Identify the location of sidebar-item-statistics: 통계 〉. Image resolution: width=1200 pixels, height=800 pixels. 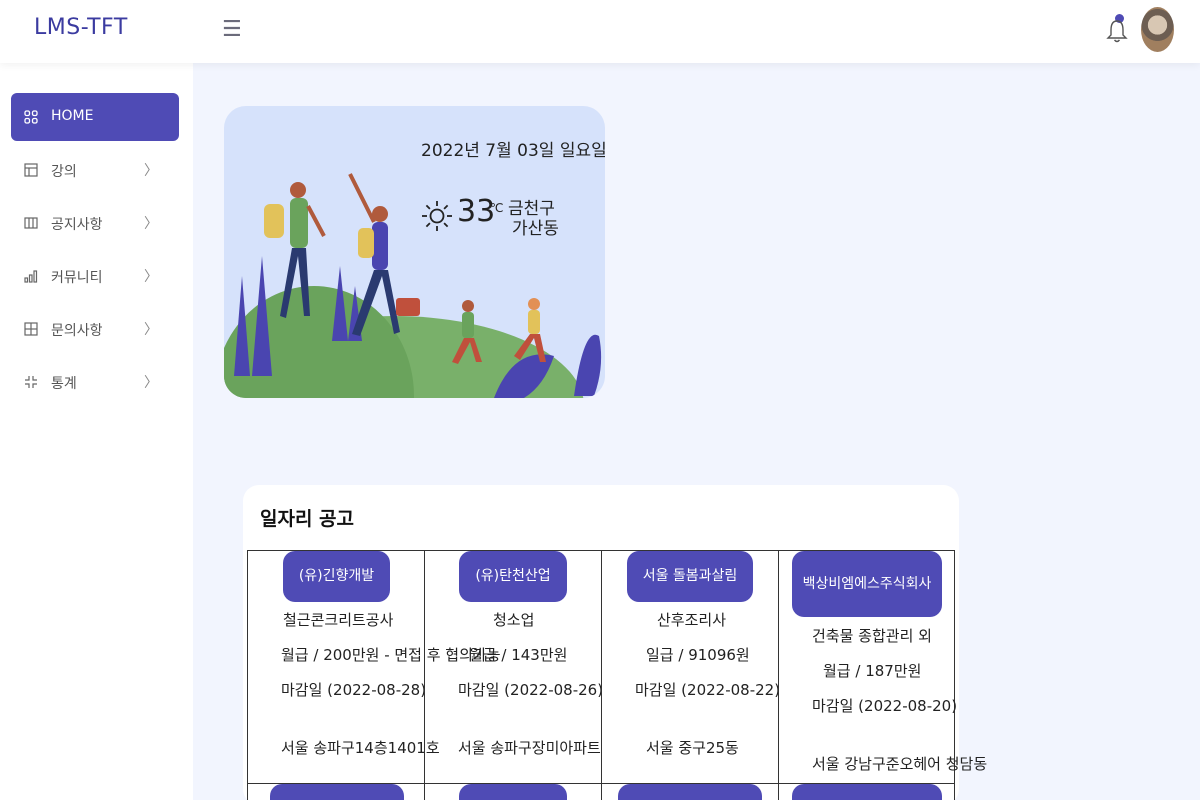
(95, 382).